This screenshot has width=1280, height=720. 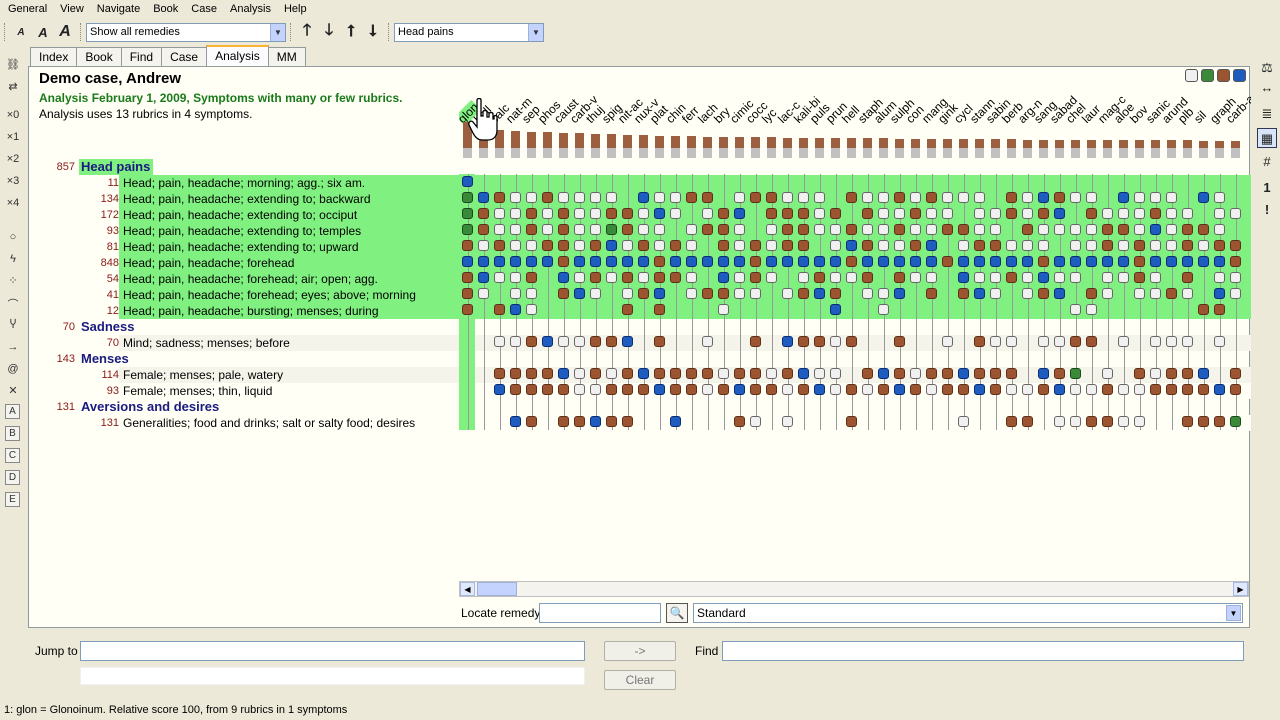 I want to click on section-b-button: B, so click(x=12, y=433).